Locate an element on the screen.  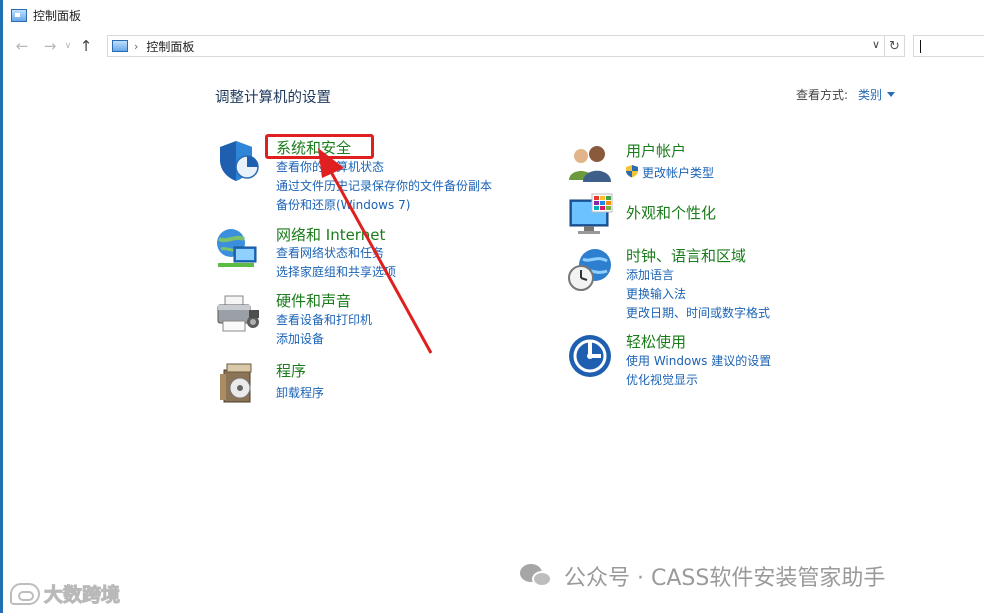
page-title: 调整计算机的设置 is located at coordinates (273, 98).